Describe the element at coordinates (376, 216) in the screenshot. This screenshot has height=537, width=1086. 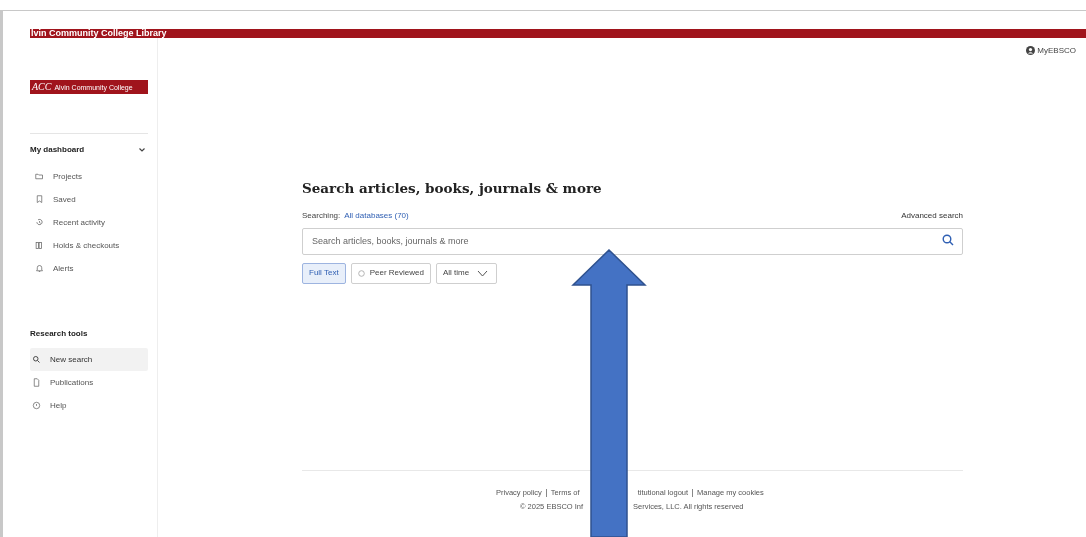
I see `databases-link: All databases (70)` at that location.